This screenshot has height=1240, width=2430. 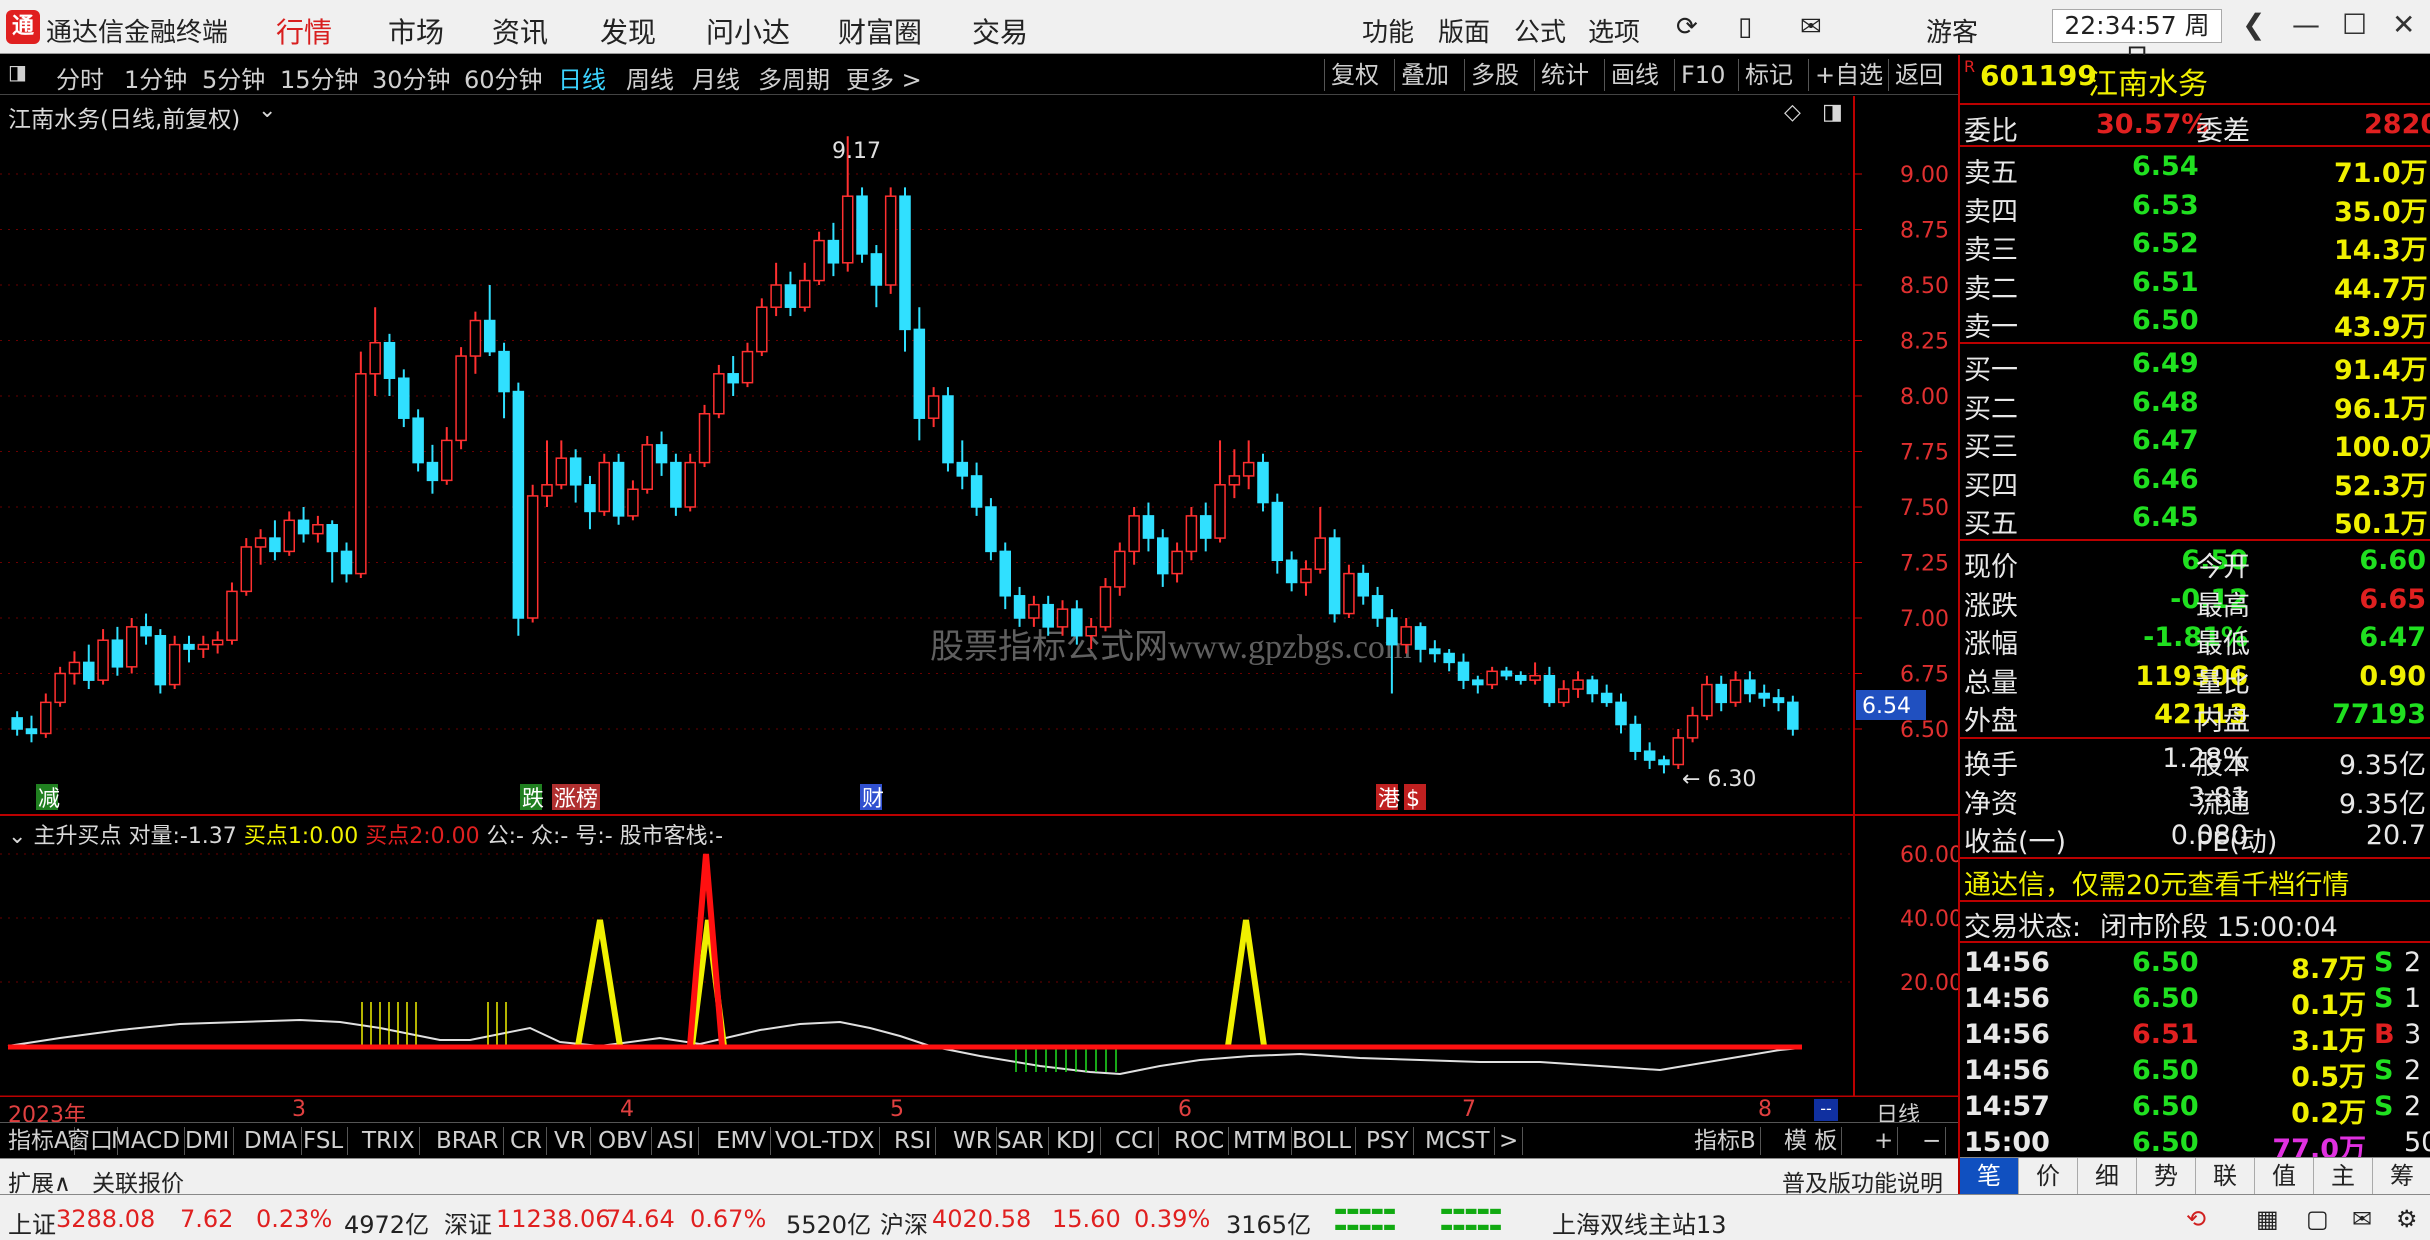 What do you see at coordinates (1458, 1141) in the screenshot?
I see `indicator-tab-mcst: MCST` at bounding box center [1458, 1141].